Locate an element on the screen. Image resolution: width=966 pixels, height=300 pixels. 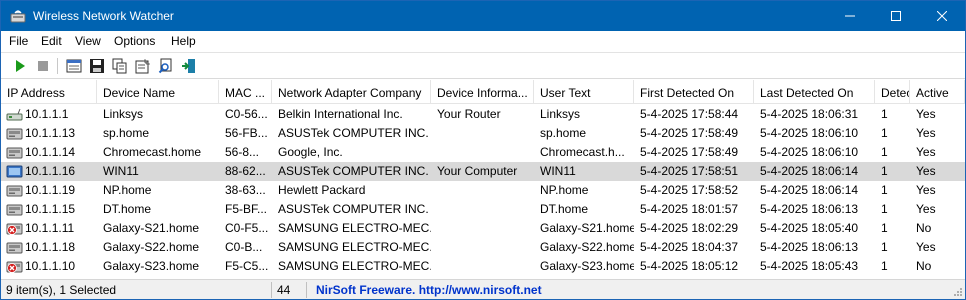
cell-first-detected: 5-4-2025 18:04:37 is located at coordinates (689, 247).